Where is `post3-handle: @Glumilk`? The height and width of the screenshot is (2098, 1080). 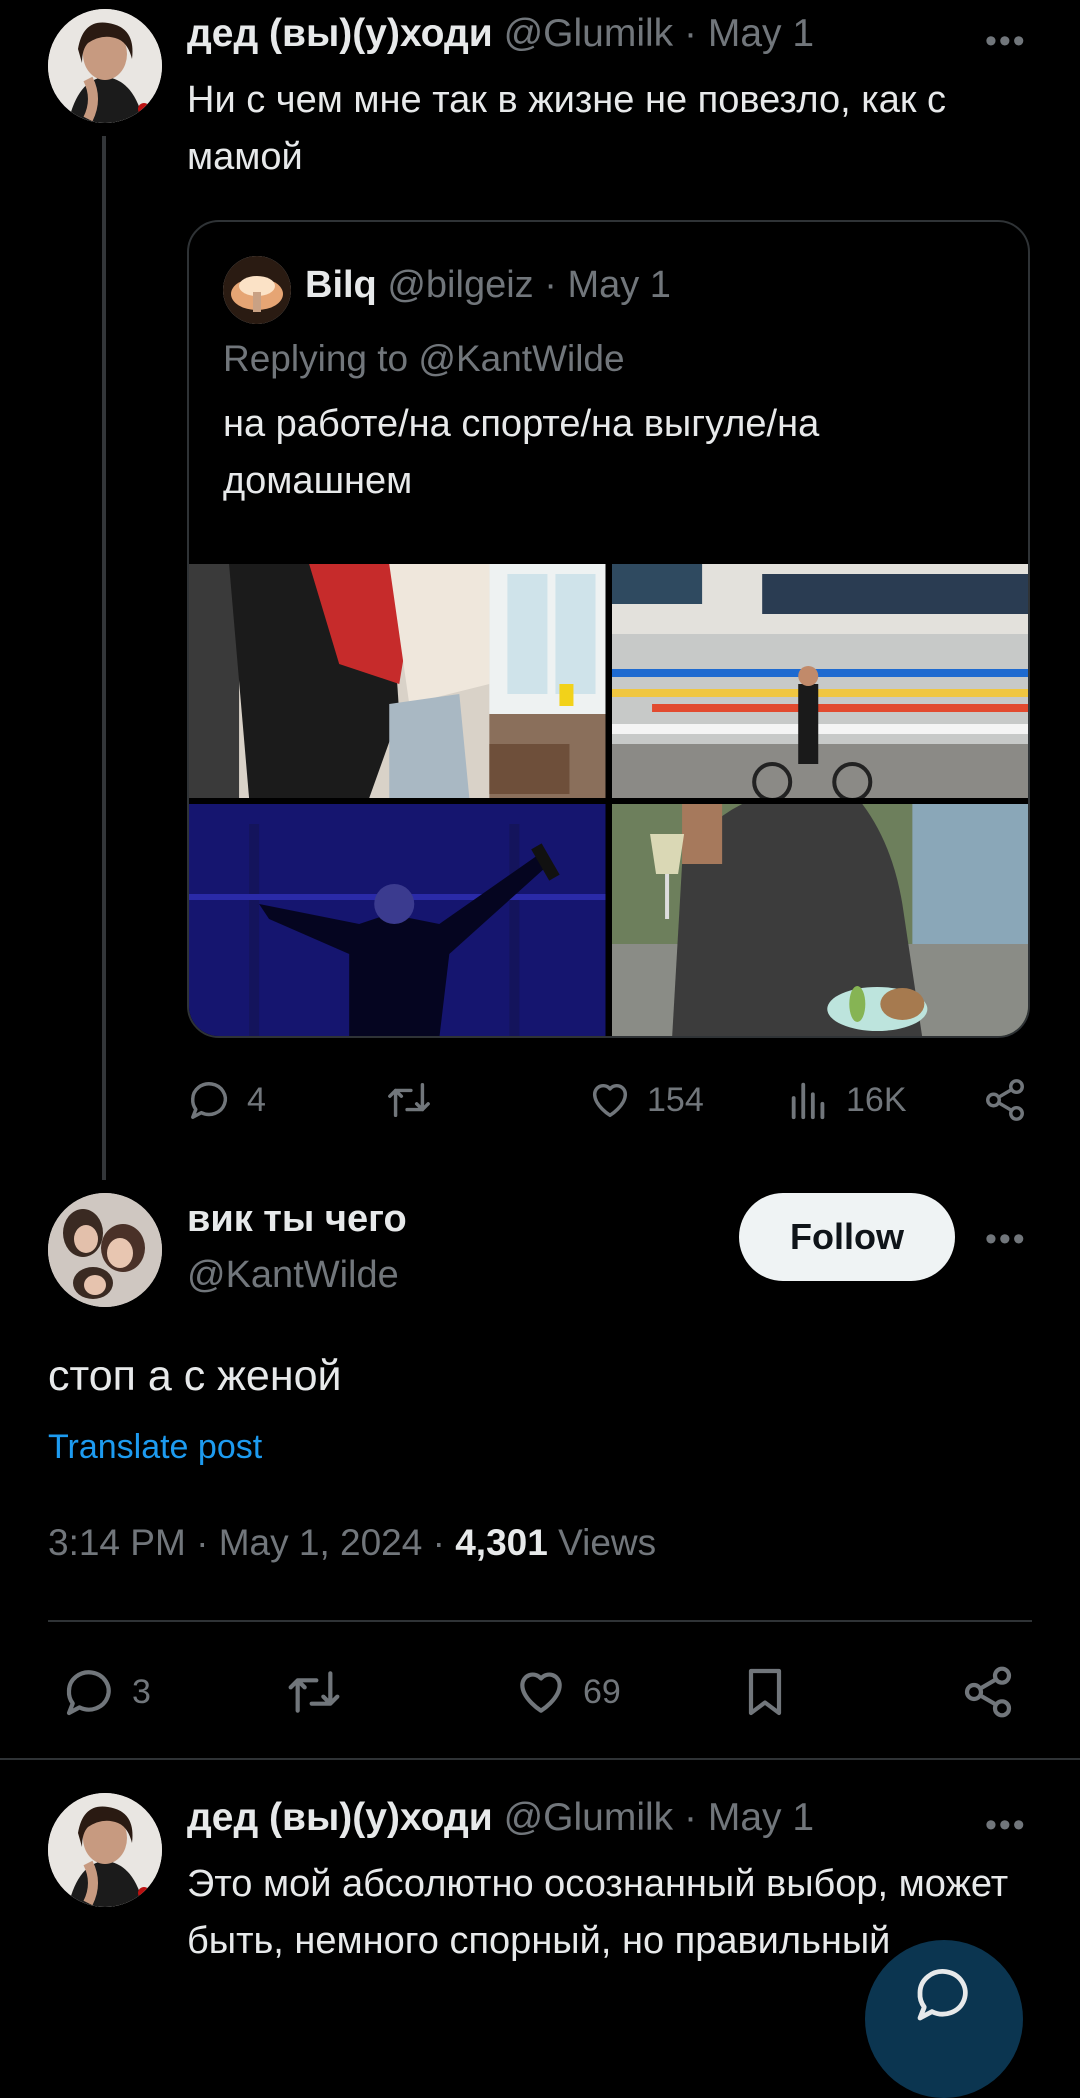
post3-handle: @Glumilk is located at coordinates (589, 1817).